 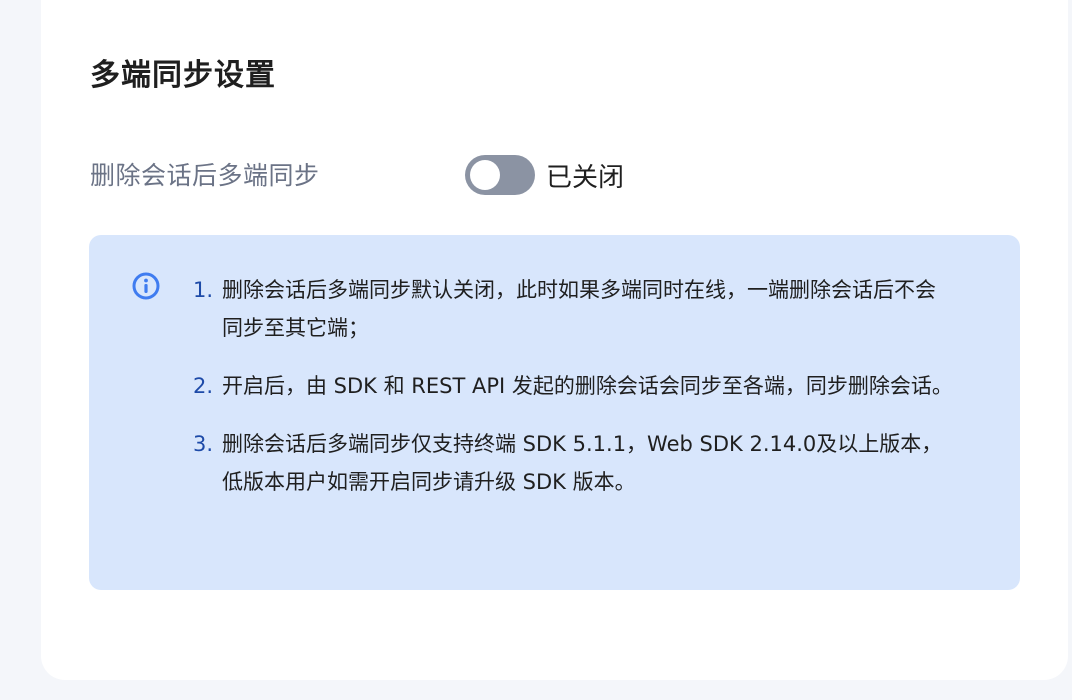 I want to click on setting-row-delete-sync: 删除会话后多端同步 已关闭, so click(x=440, y=175).